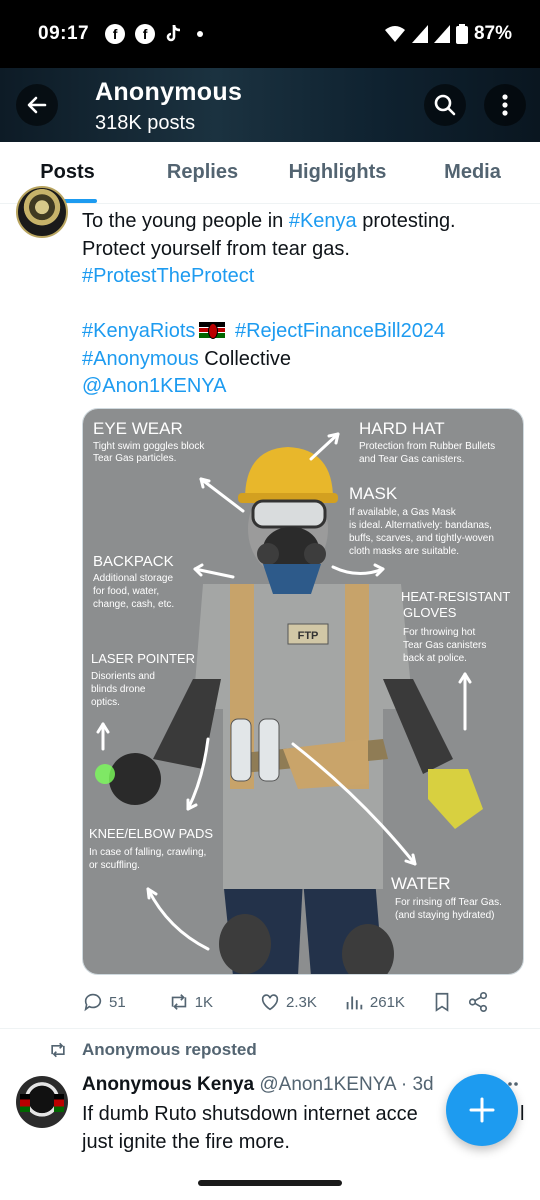 The width and height of the screenshot is (540, 1200). I want to click on label-text: cloth masks are suitable., so click(404, 551).